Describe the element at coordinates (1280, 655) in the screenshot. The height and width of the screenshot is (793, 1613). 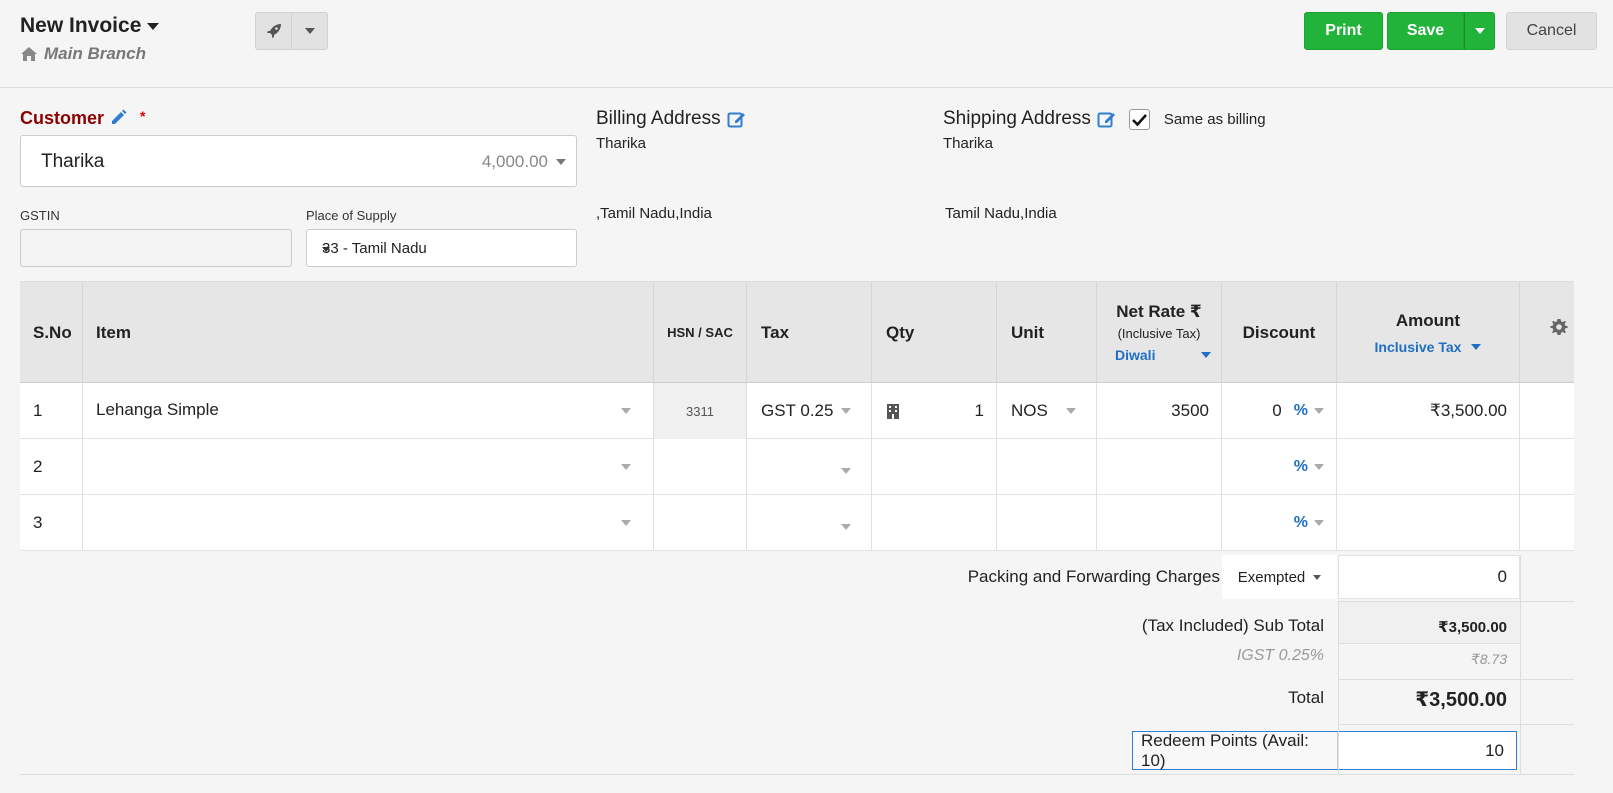
I see `igst-label: IGST 0.25%` at that location.